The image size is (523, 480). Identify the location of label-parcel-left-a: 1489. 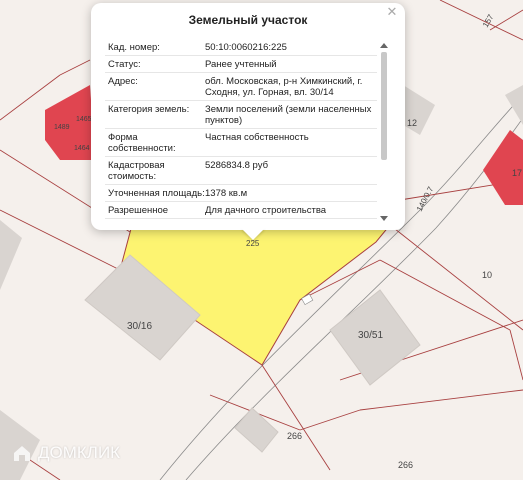
(62, 127).